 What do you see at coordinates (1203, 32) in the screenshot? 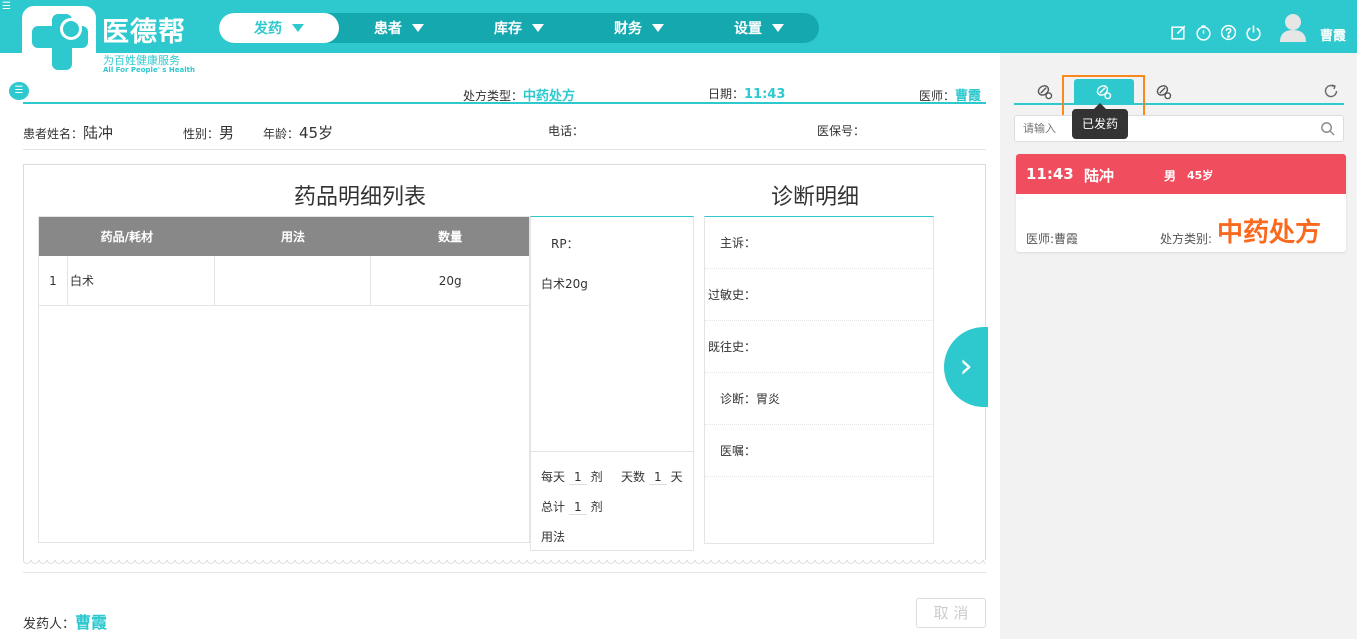
I see `timer-icon` at bounding box center [1203, 32].